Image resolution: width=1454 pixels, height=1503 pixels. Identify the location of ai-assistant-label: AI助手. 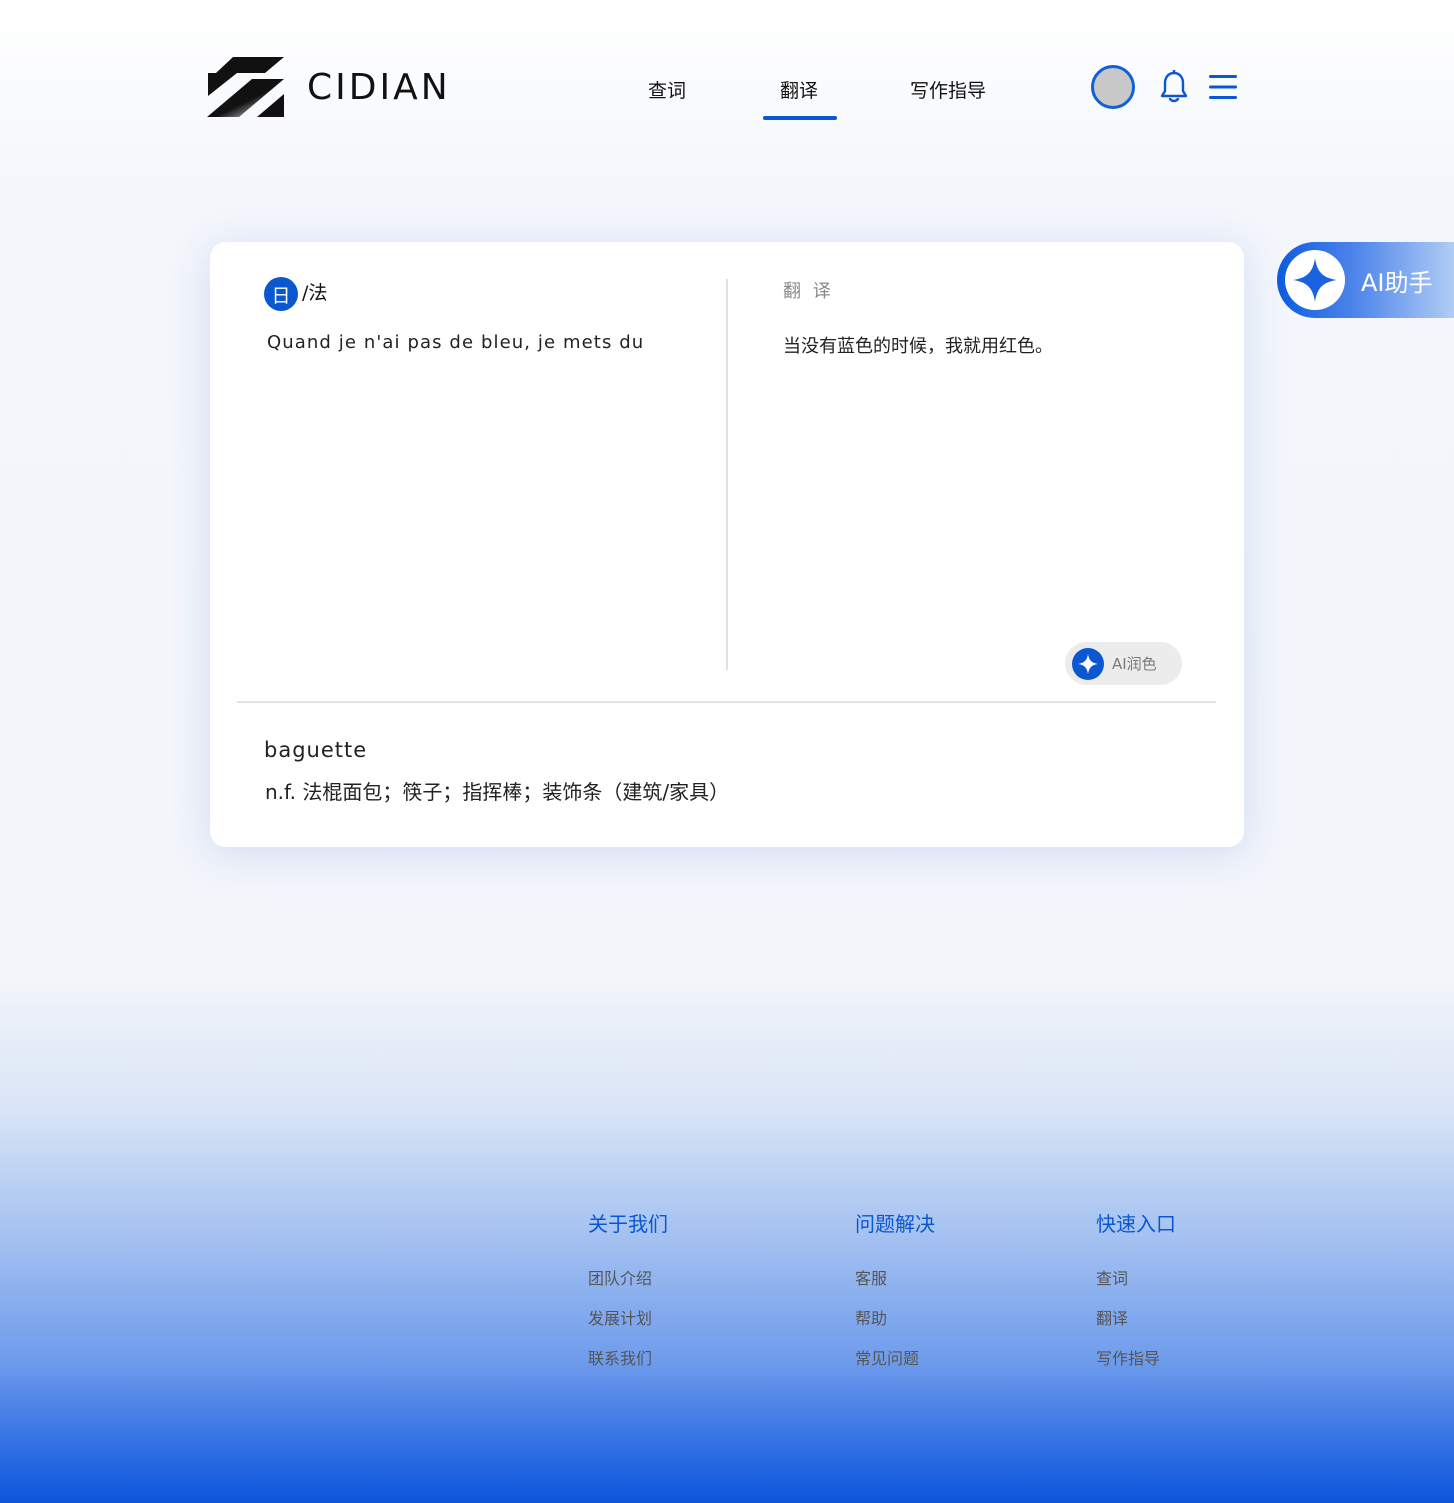
(1397, 282).